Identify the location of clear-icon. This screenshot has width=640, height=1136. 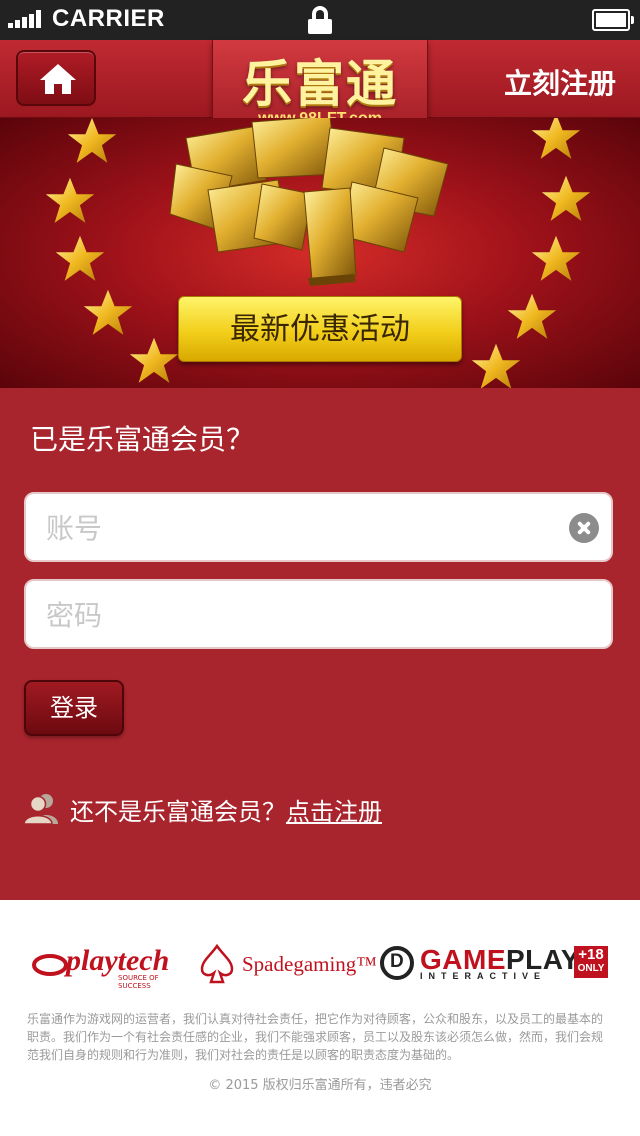
(584, 528).